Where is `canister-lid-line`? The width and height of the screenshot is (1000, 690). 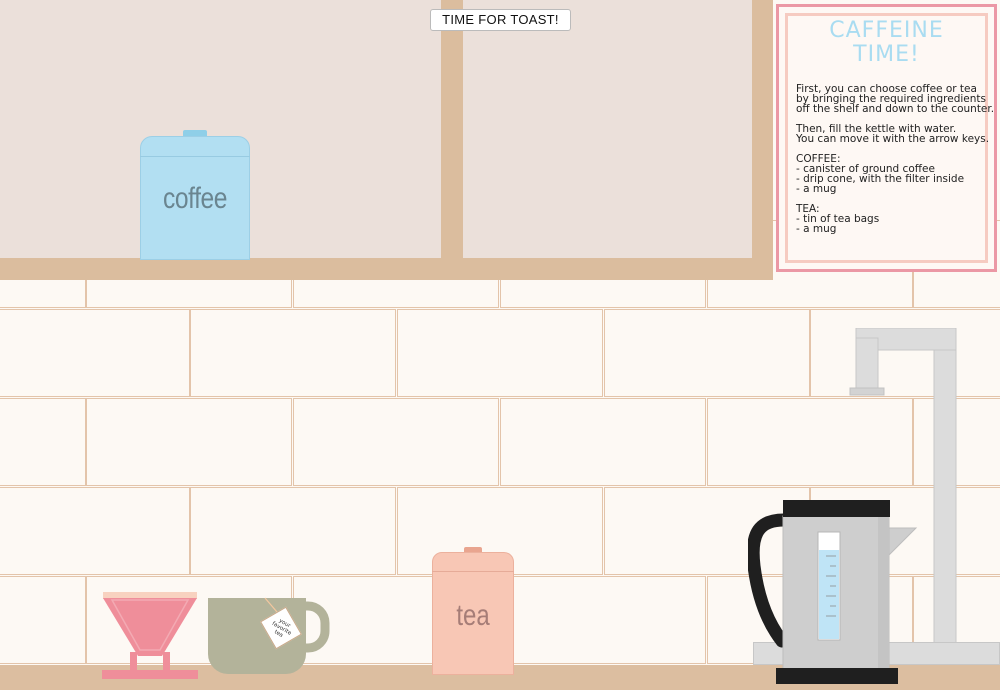
canister-lid-line is located at coordinates (195, 156).